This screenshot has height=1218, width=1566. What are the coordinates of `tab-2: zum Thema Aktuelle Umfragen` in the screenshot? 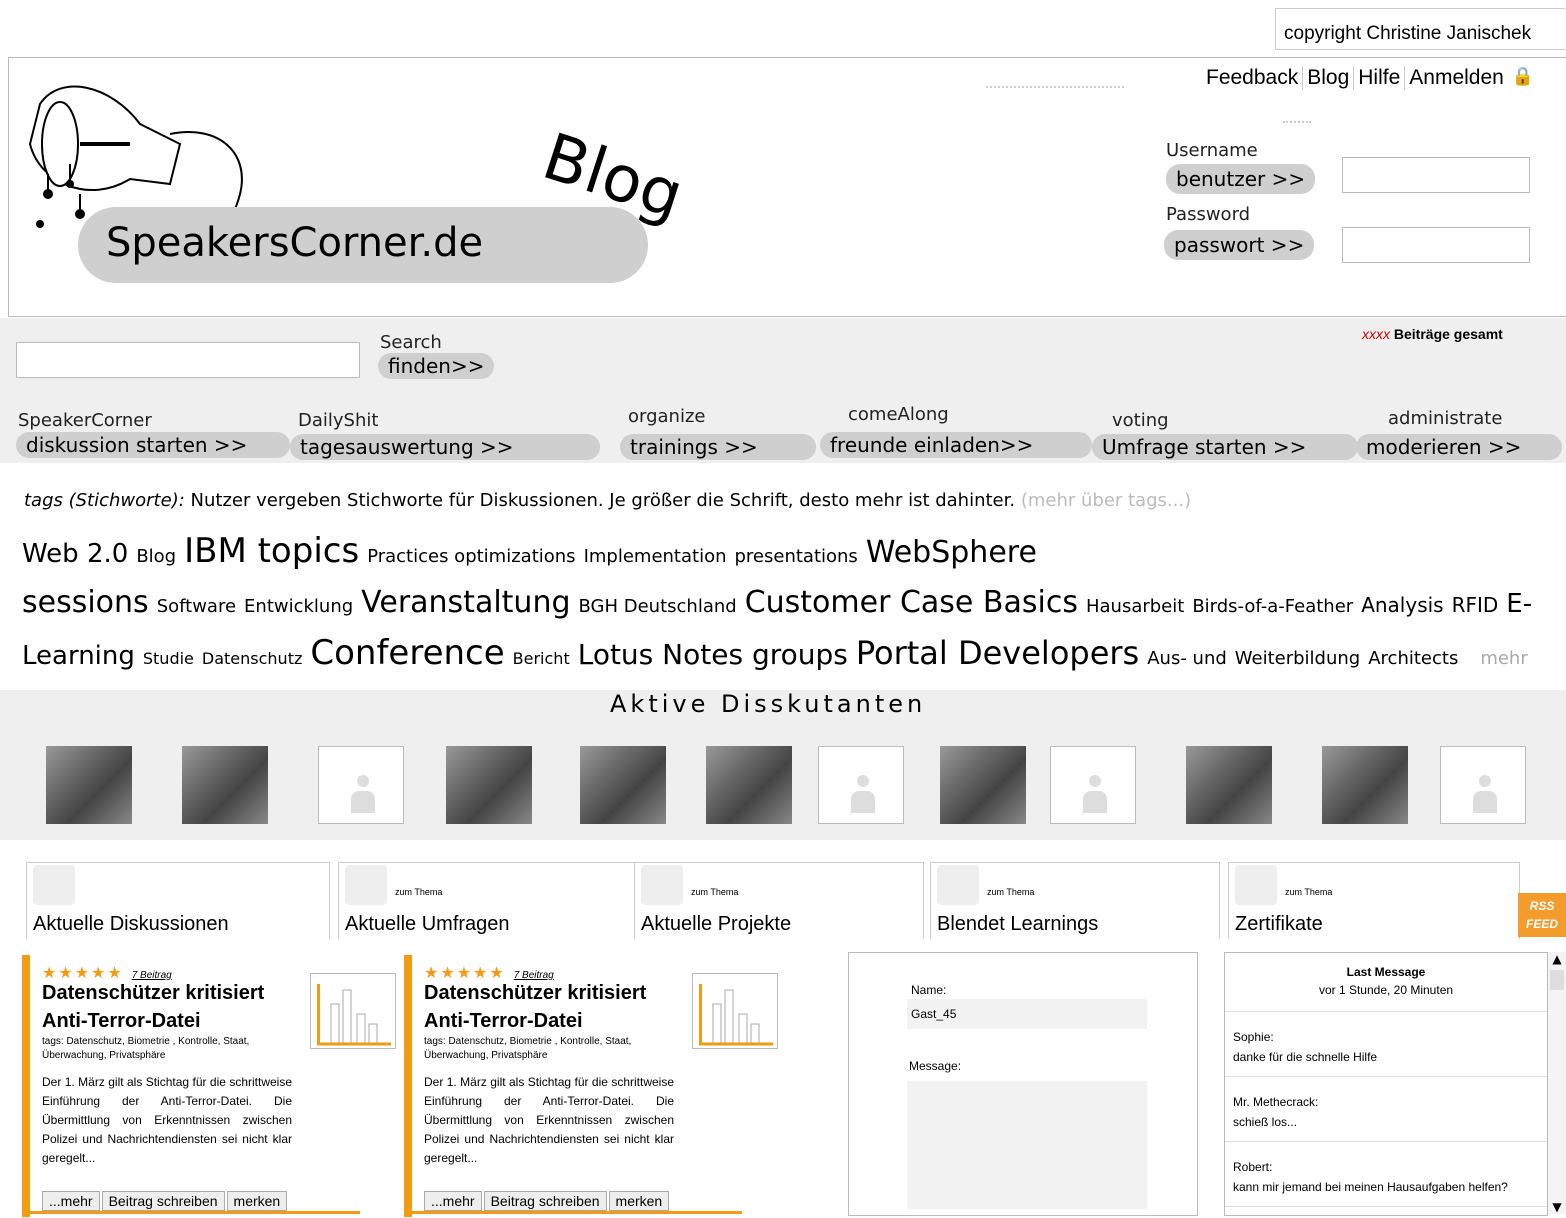 It's located at (489, 900).